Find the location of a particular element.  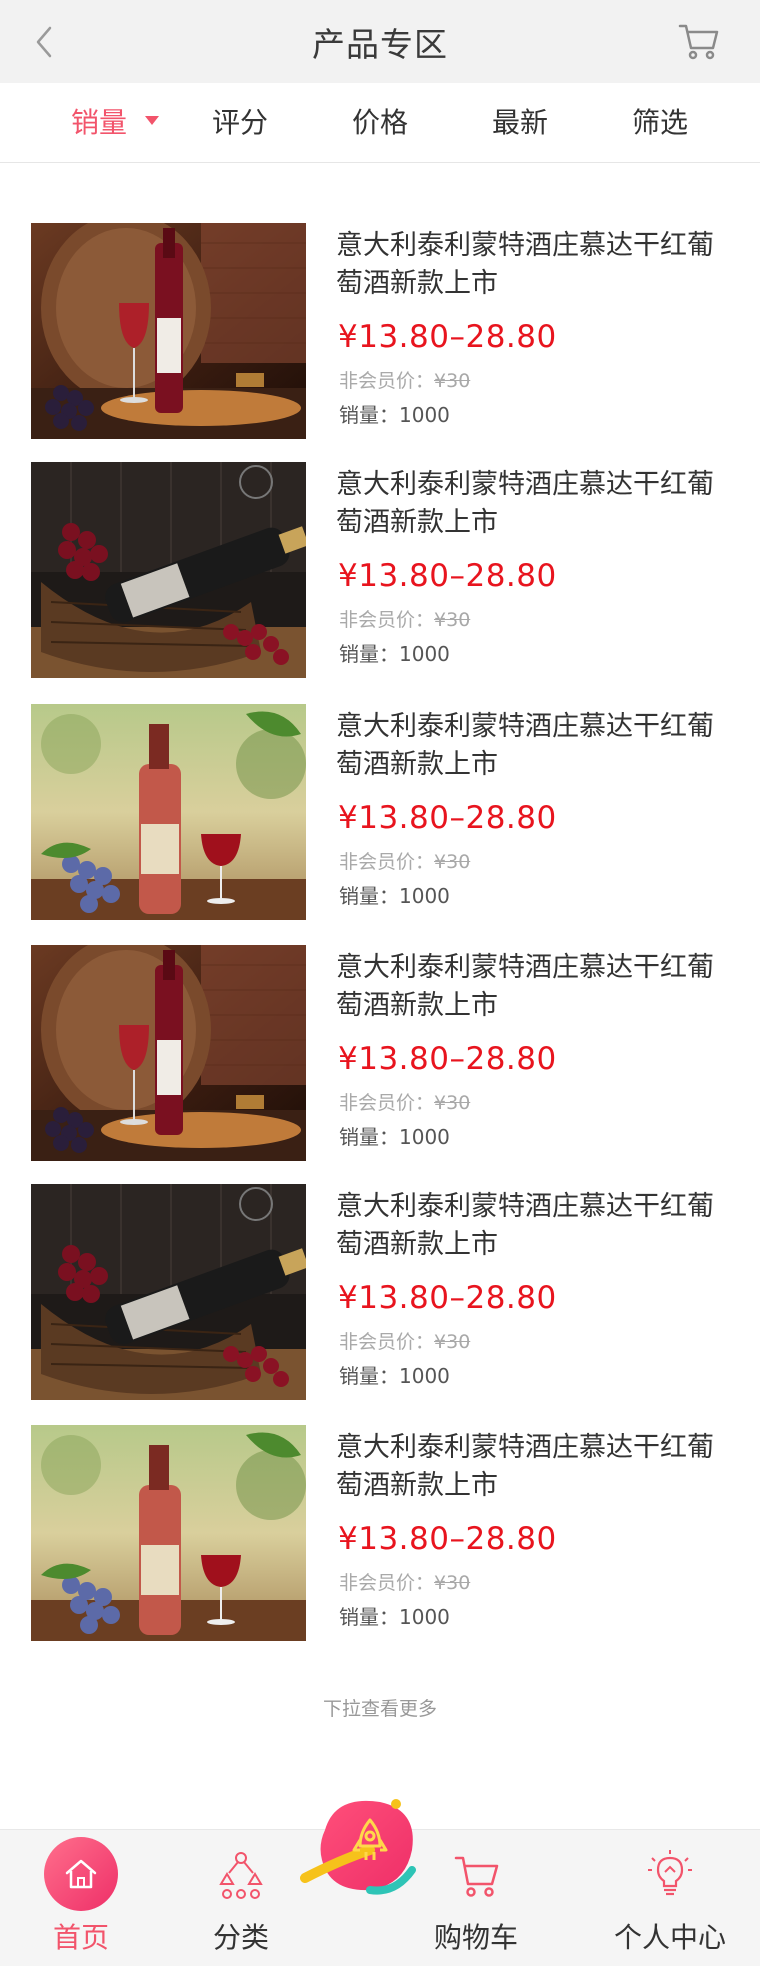

tab-filter: 筛选 is located at coordinates (660, 123).